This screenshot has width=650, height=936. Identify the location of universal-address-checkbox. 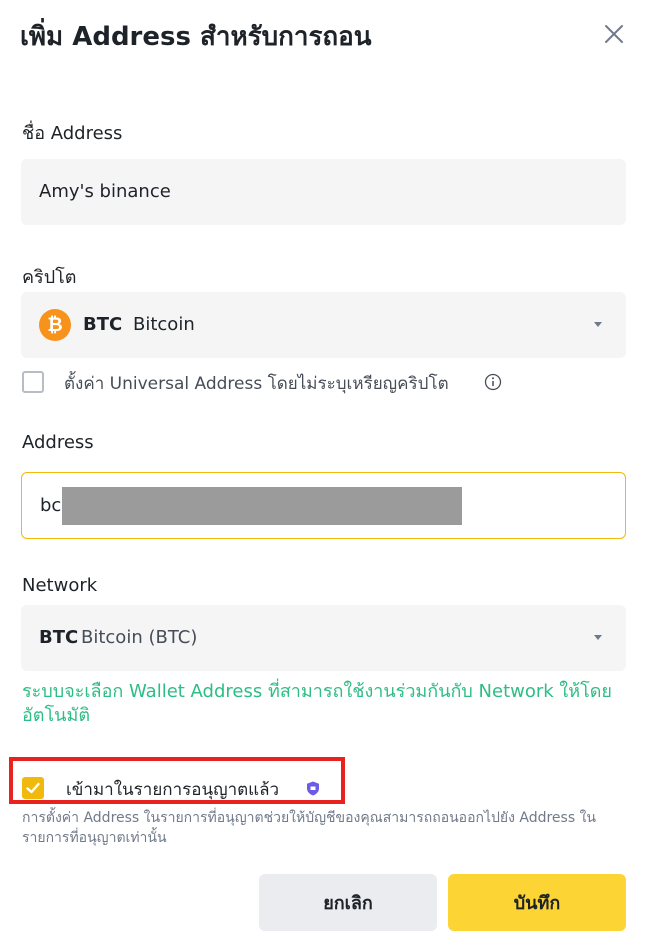
(33, 382).